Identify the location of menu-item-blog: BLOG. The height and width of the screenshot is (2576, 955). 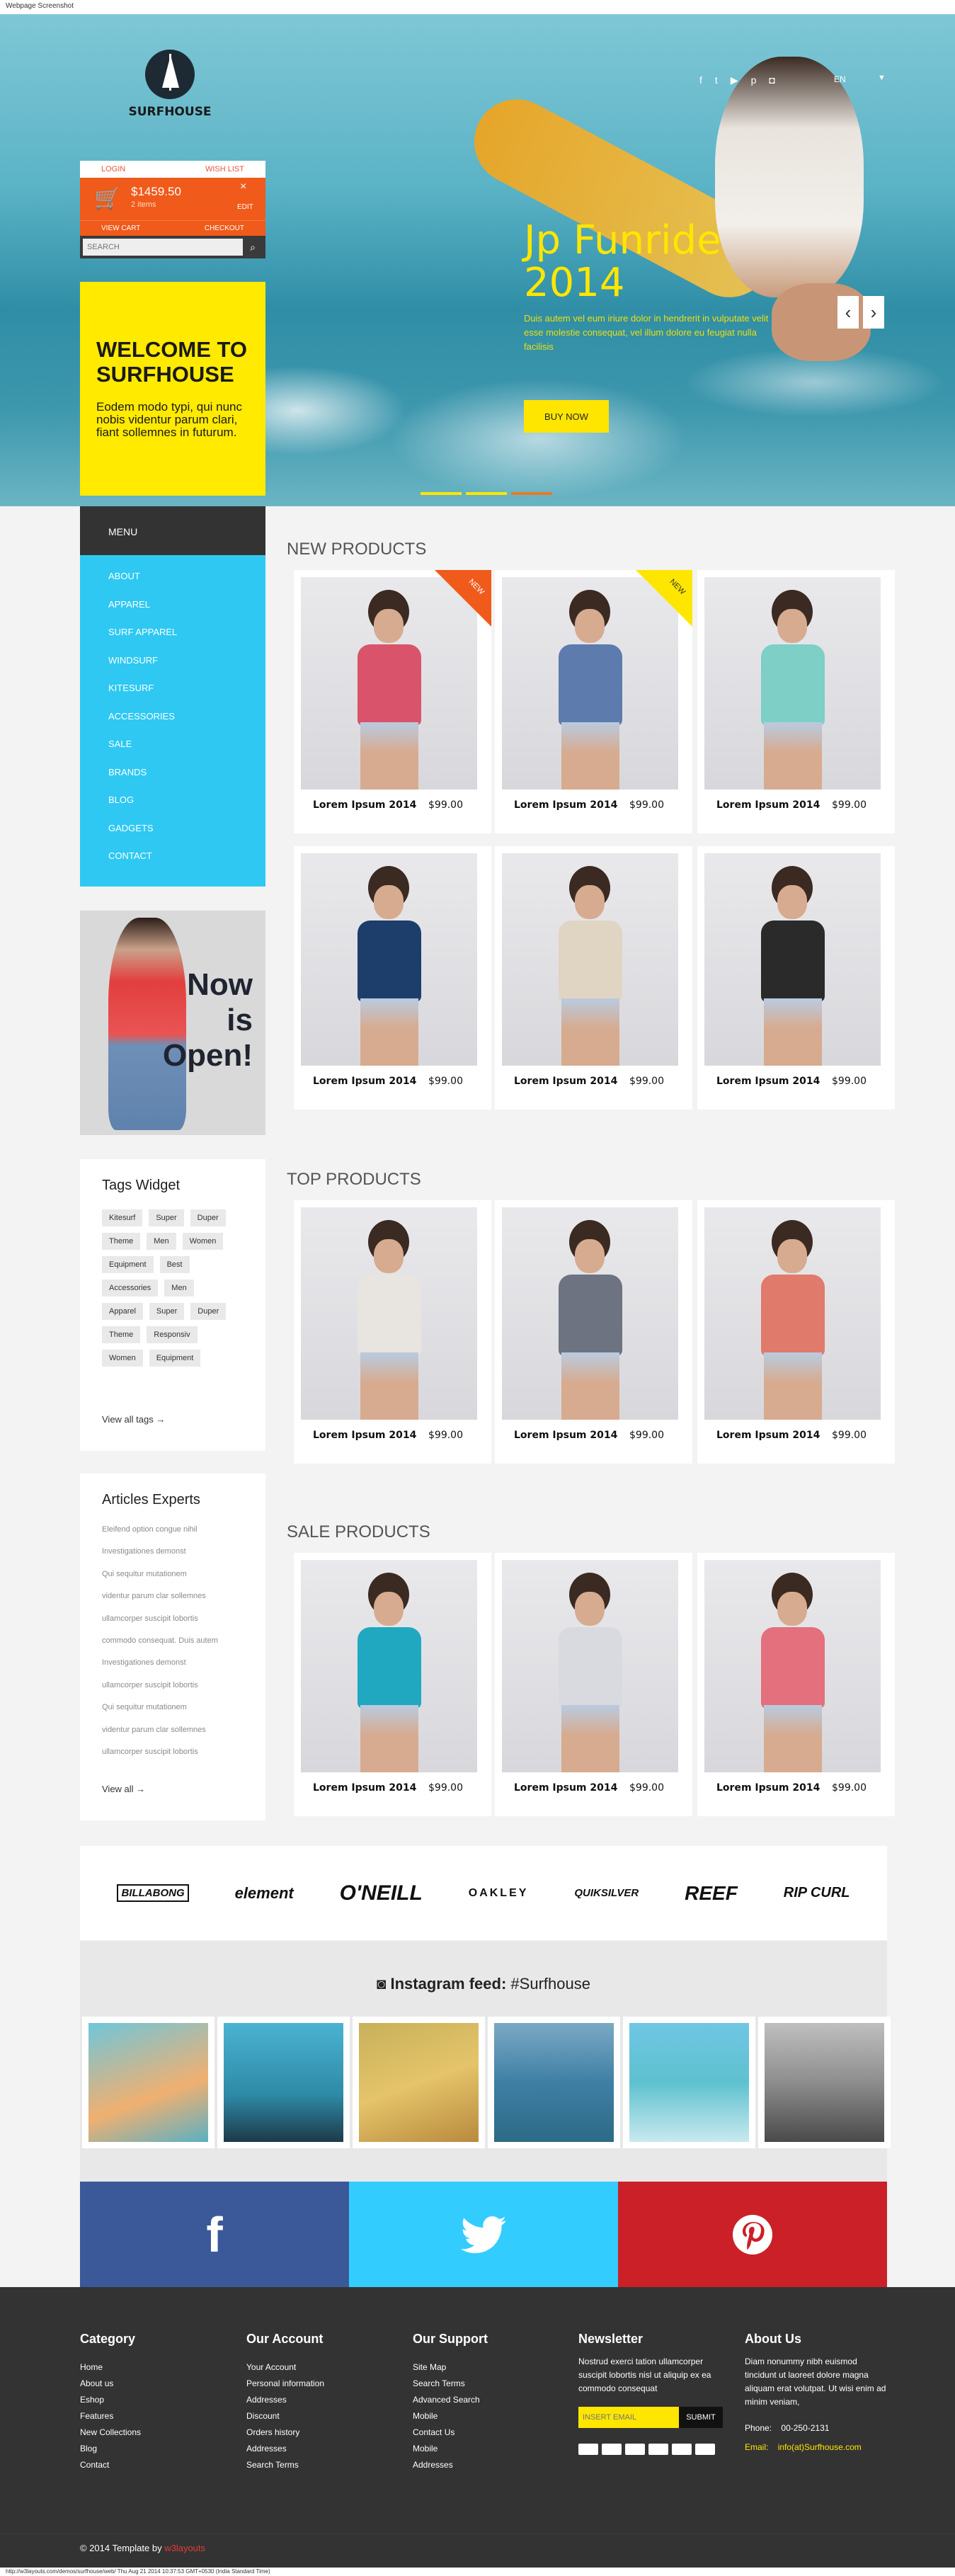
(187, 808).